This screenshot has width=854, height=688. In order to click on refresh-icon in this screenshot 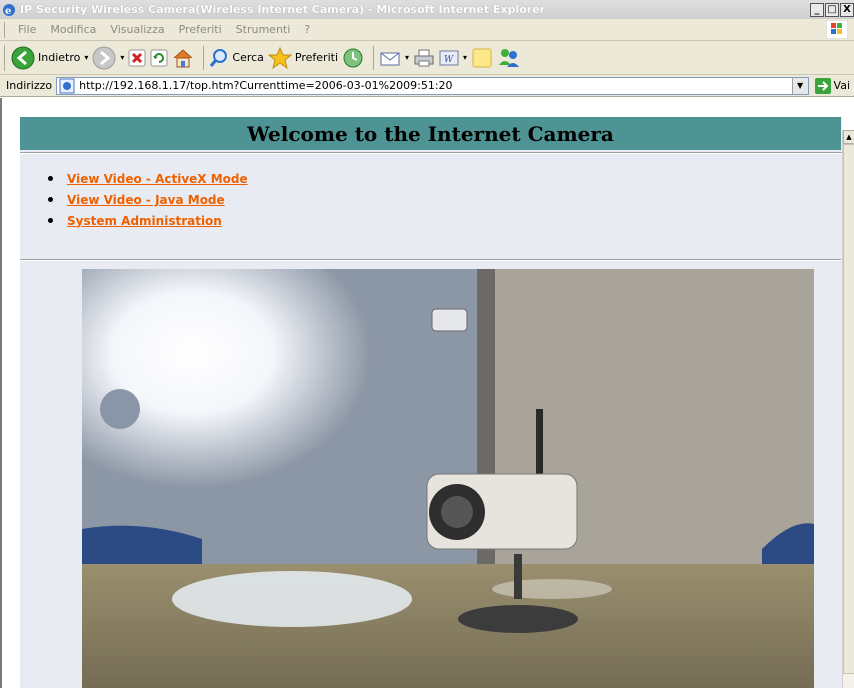, I will do `click(159, 57)`.